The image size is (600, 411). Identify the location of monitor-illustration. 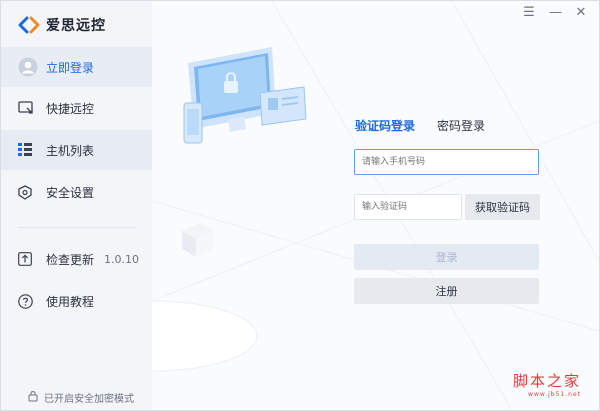
(245, 95).